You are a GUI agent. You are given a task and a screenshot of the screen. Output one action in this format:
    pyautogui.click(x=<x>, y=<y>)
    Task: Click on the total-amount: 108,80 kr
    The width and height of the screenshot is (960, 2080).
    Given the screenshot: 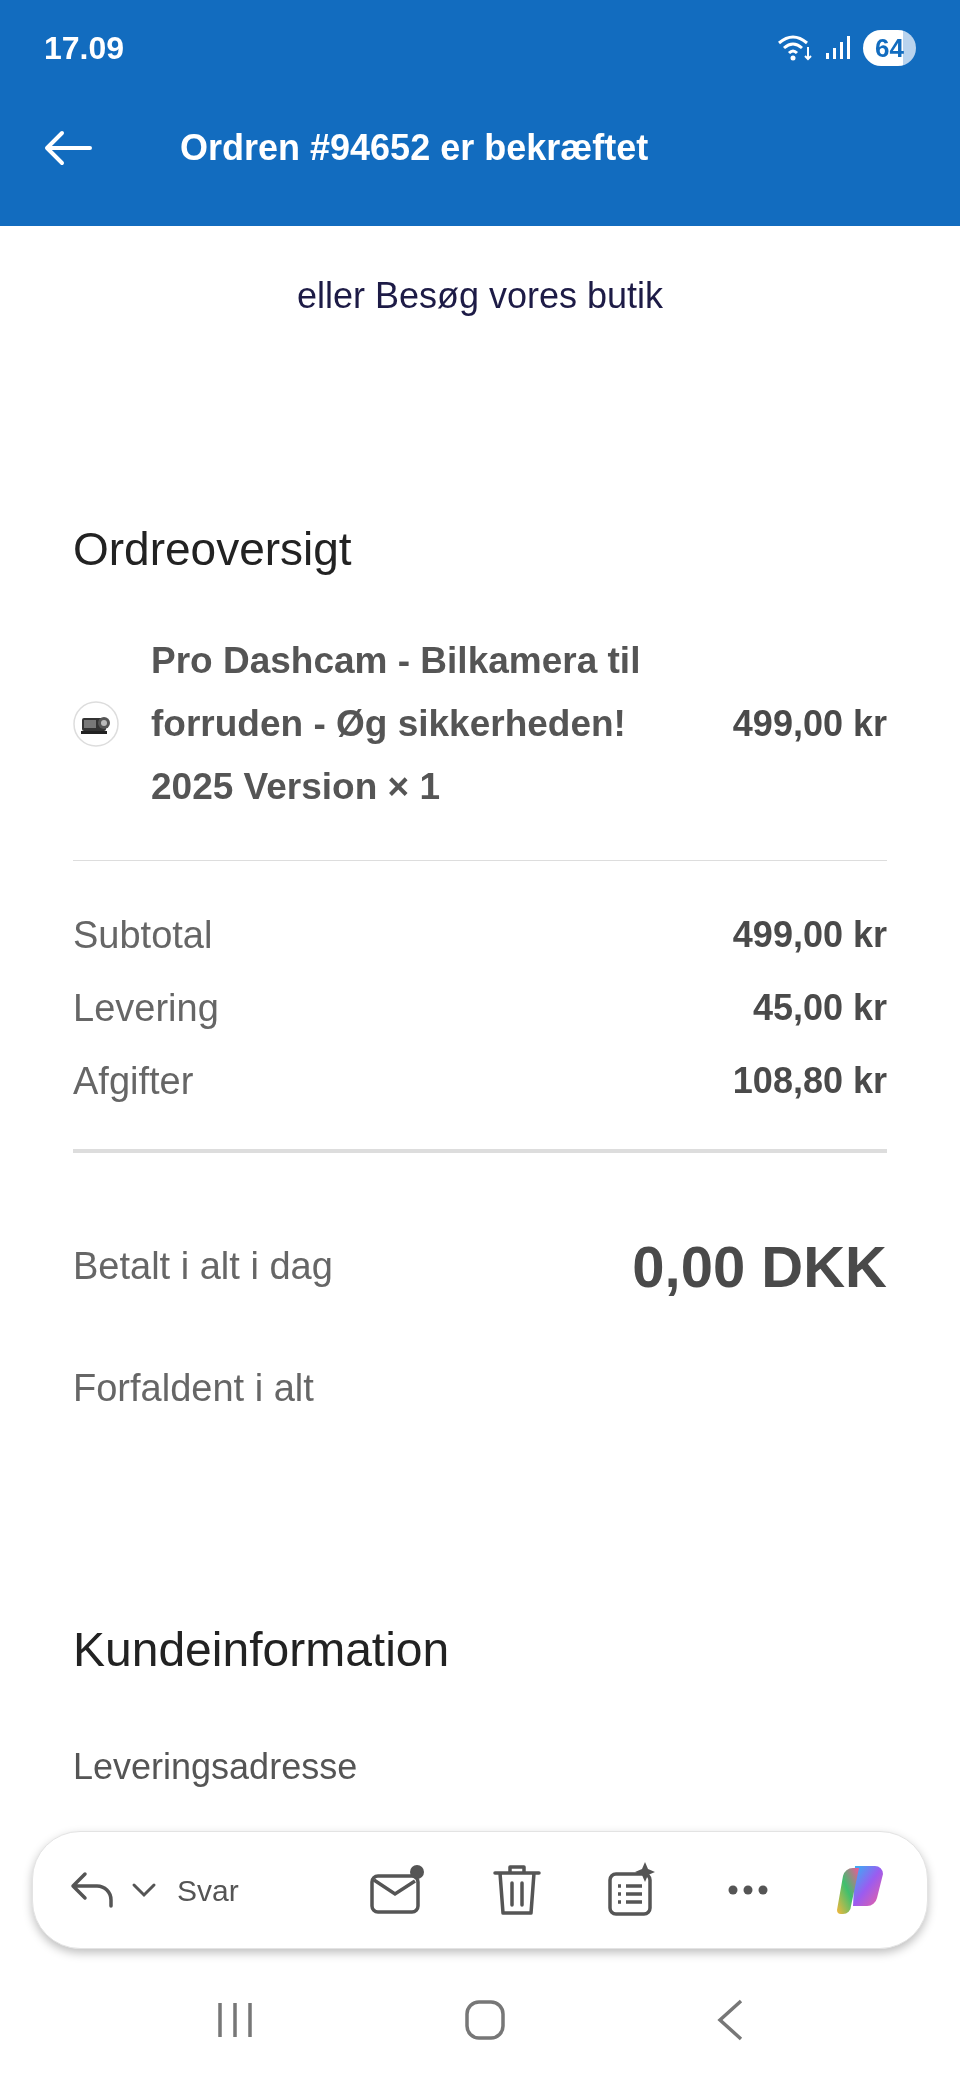 What is the action you would take?
    pyautogui.click(x=809, y=1081)
    